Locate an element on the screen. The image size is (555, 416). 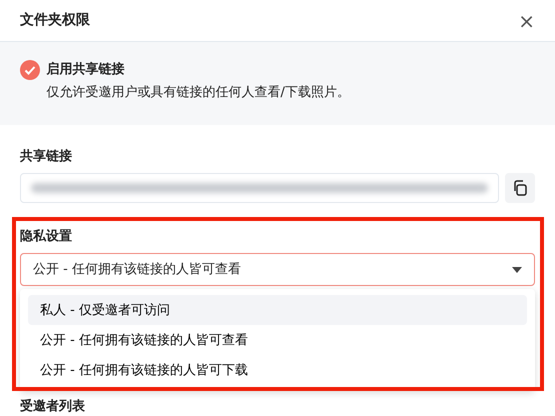
copy-button is located at coordinates (520, 188).